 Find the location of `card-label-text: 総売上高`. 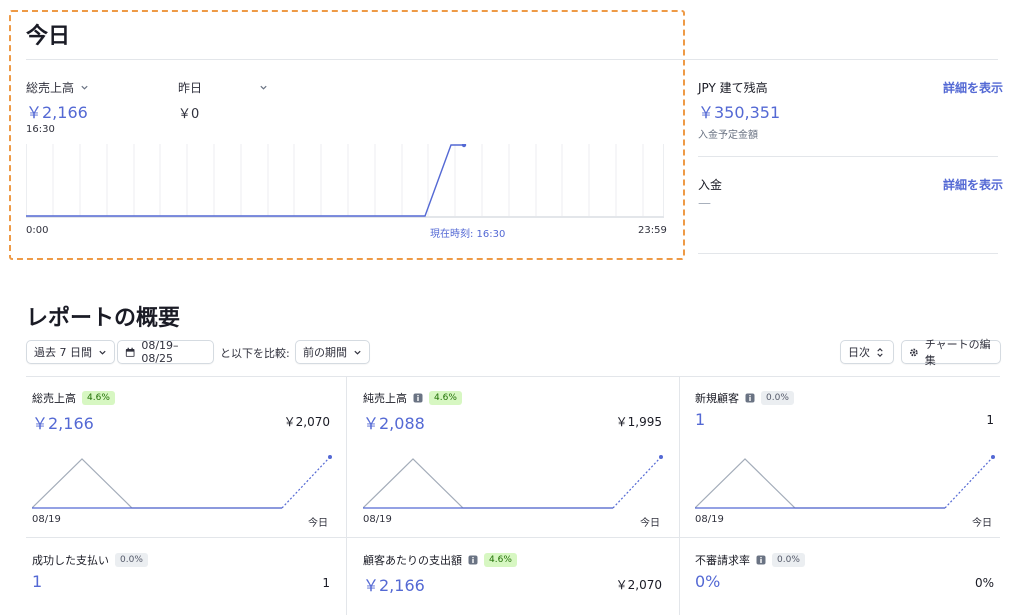

card-label-text: 総売上高 is located at coordinates (54, 398).